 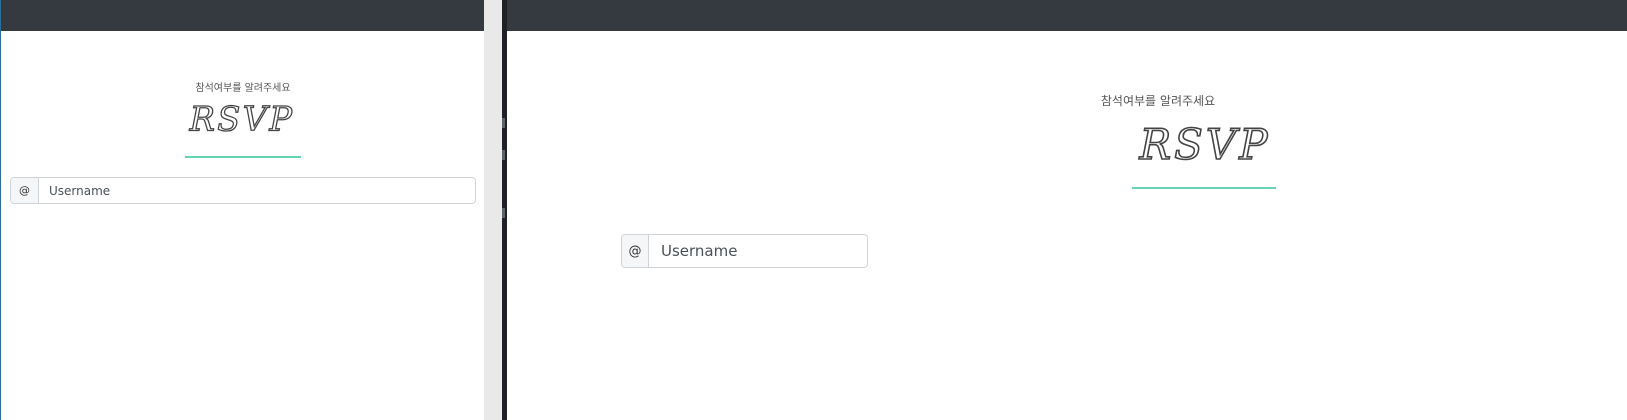 What do you see at coordinates (1067, 15) in the screenshot?
I see `right-top-bar` at bounding box center [1067, 15].